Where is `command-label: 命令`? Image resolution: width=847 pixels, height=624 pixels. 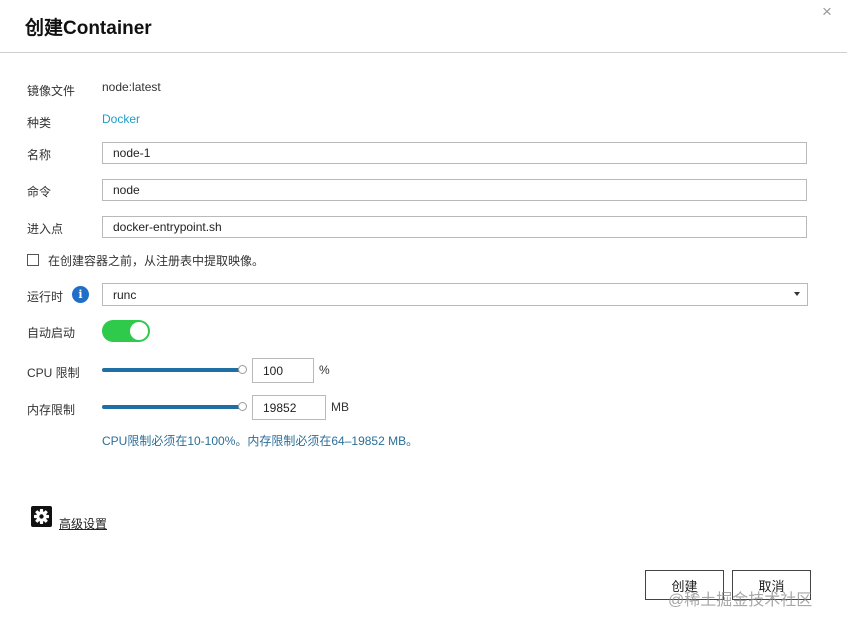
command-label: 命令 is located at coordinates (39, 192).